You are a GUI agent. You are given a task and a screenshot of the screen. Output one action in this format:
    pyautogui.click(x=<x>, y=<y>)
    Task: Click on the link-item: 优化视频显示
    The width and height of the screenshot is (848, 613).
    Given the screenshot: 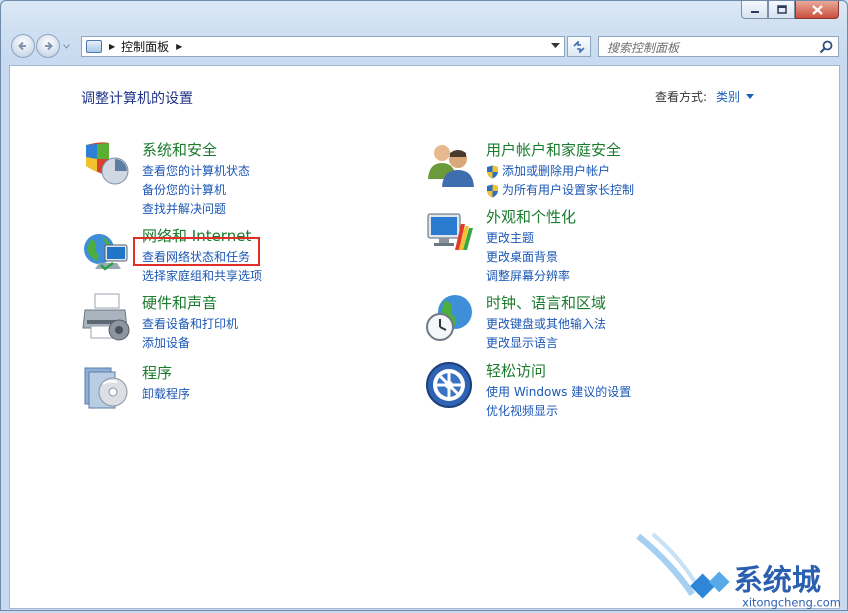 What is the action you would take?
    pyautogui.click(x=558, y=411)
    